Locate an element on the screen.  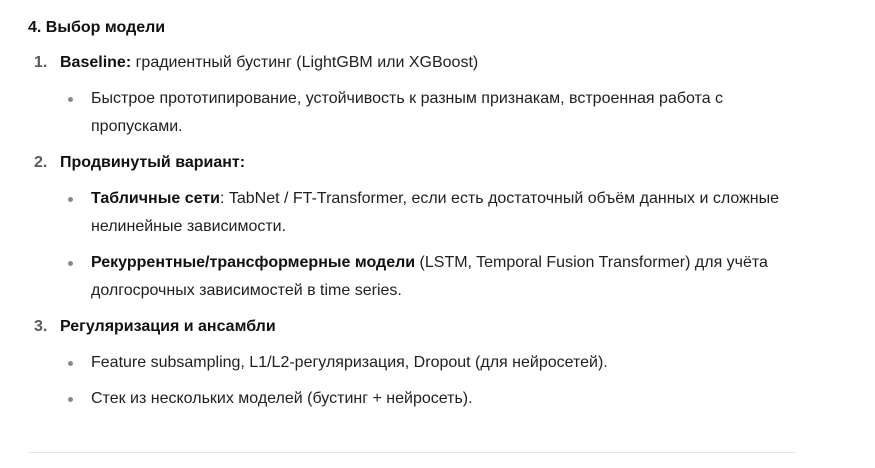
section-divider is located at coordinates (412, 452).